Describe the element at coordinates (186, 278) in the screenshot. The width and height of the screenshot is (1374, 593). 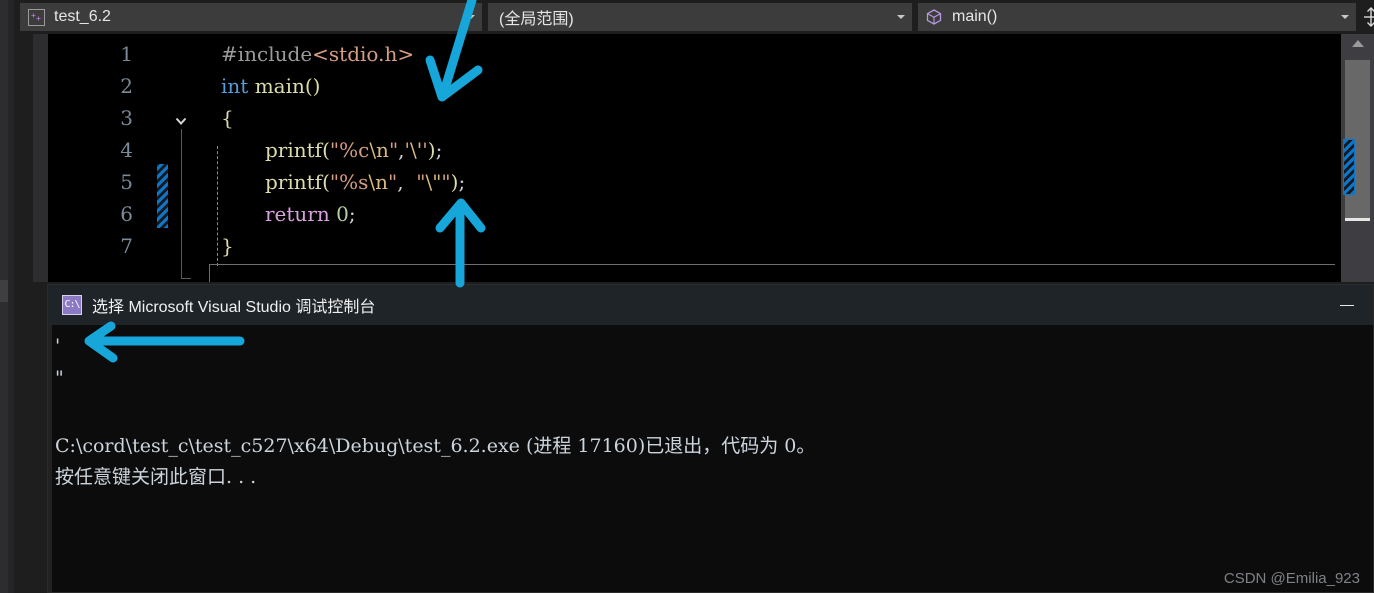
I see `code-structure-line-foot` at that location.